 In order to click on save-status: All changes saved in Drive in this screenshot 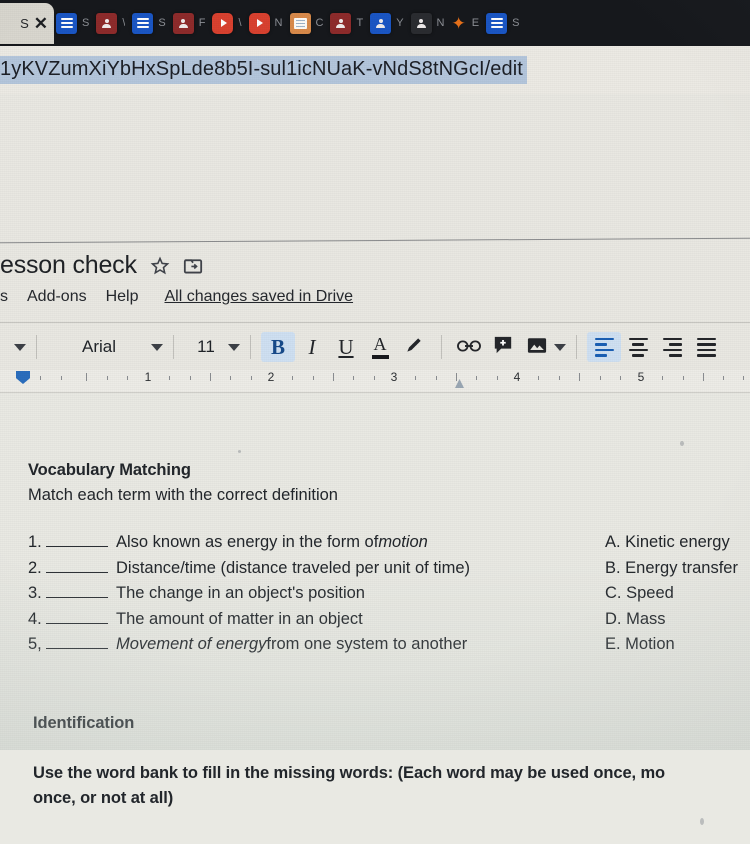, I will do `click(259, 297)`.